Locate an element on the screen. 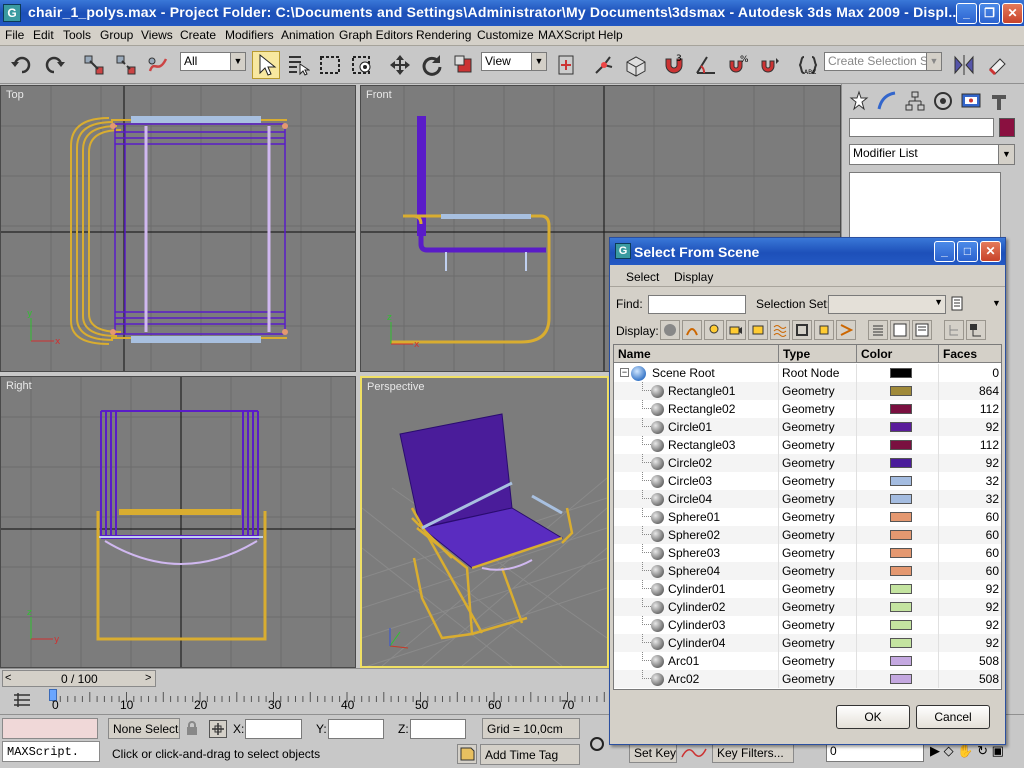 The width and height of the screenshot is (1024, 768). maxscript-listener-top is located at coordinates (50, 728).